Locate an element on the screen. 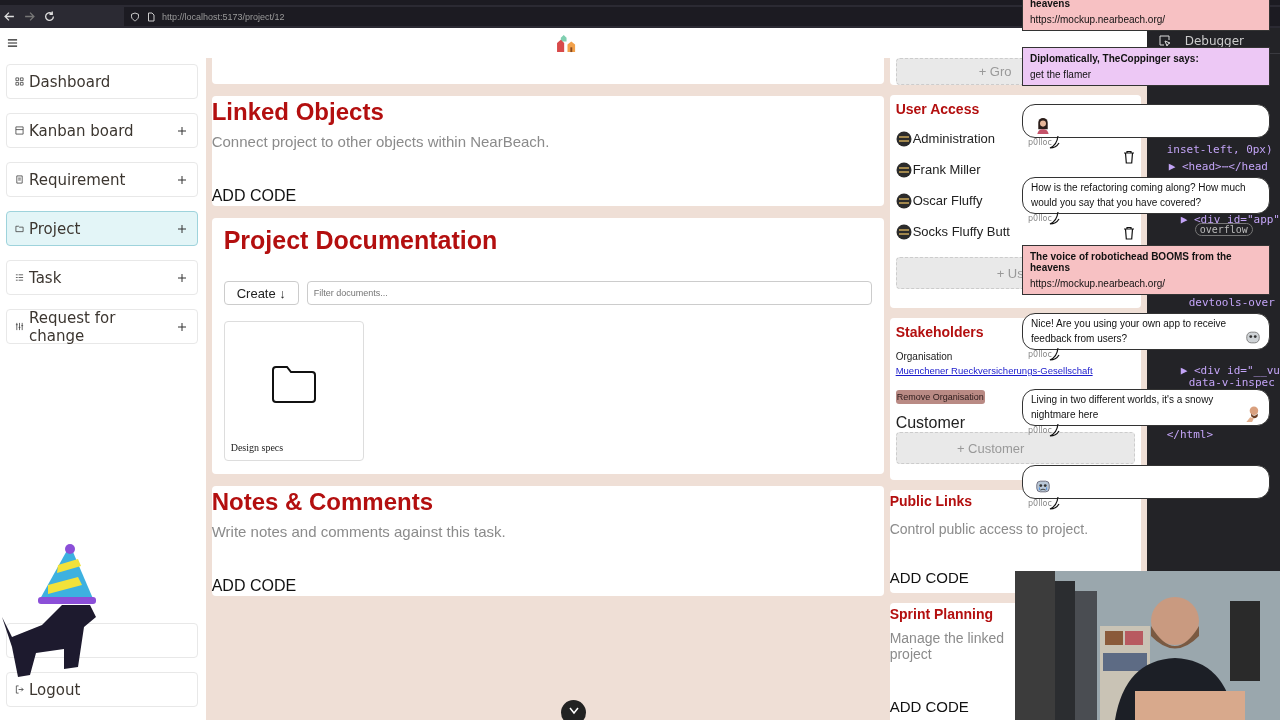  organisation-link: Muenchener Rueckversicherungs-Gesellschaft is located at coordinates (994, 370).